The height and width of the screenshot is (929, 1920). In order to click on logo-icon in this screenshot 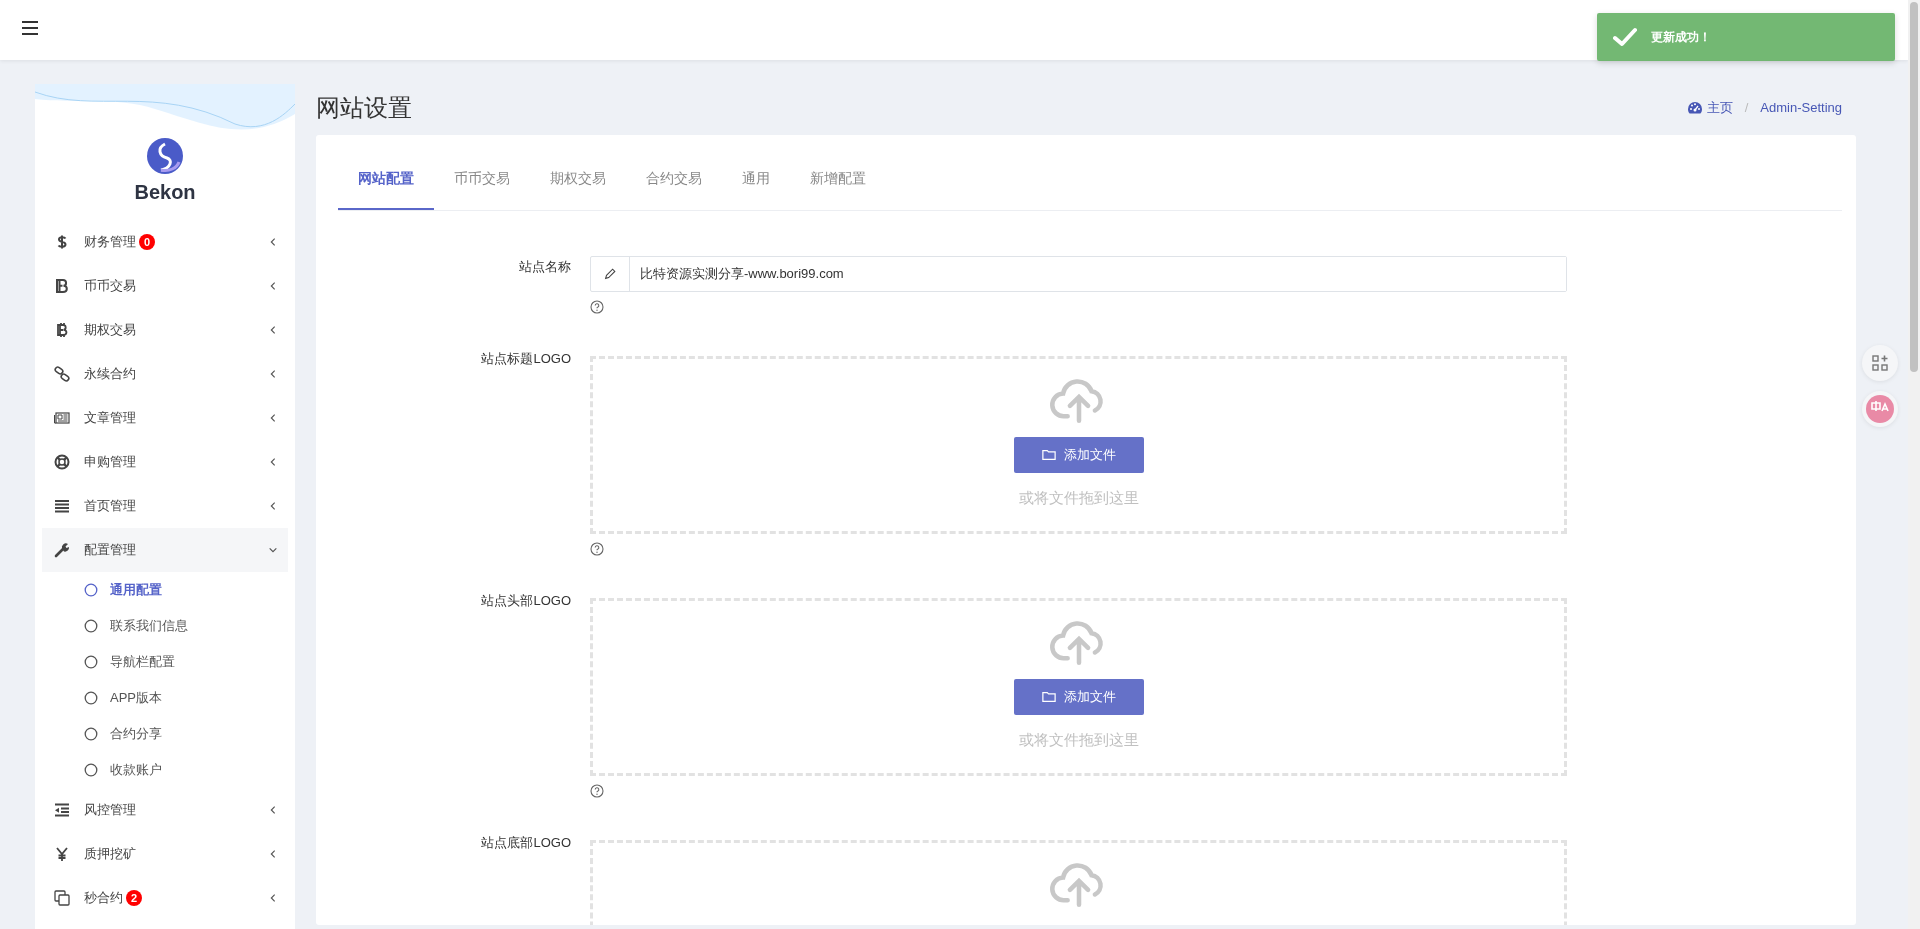, I will do `click(165, 156)`.